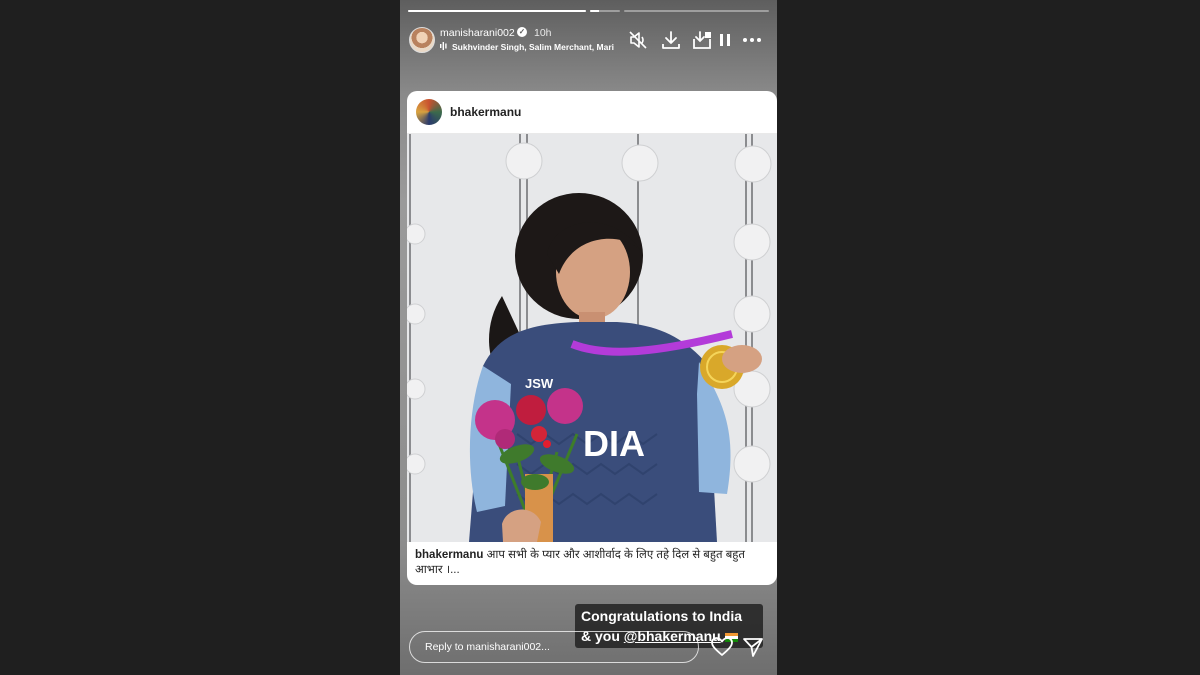  I want to click on jersey-sponsor-text: JSW, so click(539, 383).